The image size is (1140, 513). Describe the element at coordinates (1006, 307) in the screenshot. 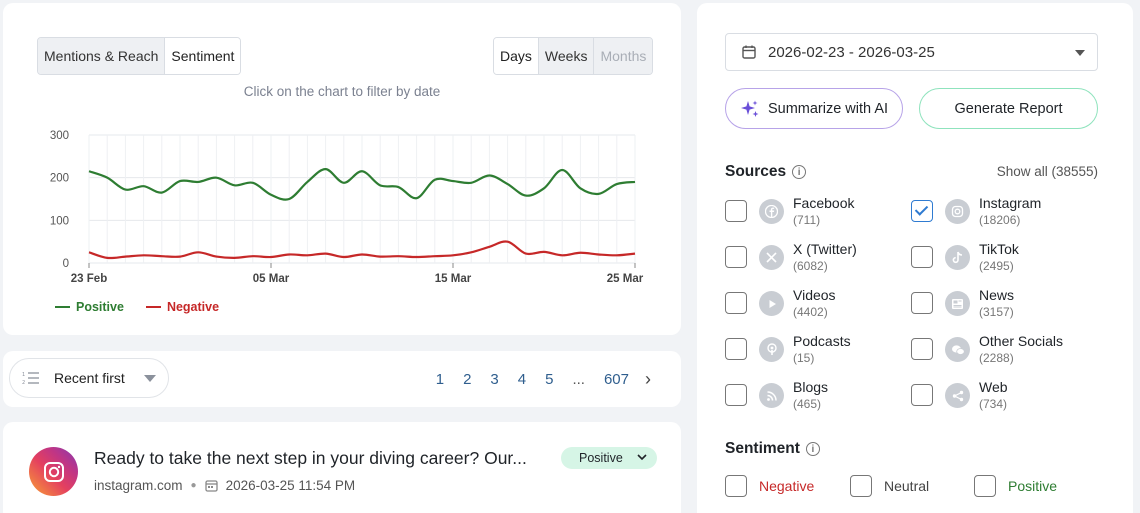

I see `source-news: News (3157)` at that location.